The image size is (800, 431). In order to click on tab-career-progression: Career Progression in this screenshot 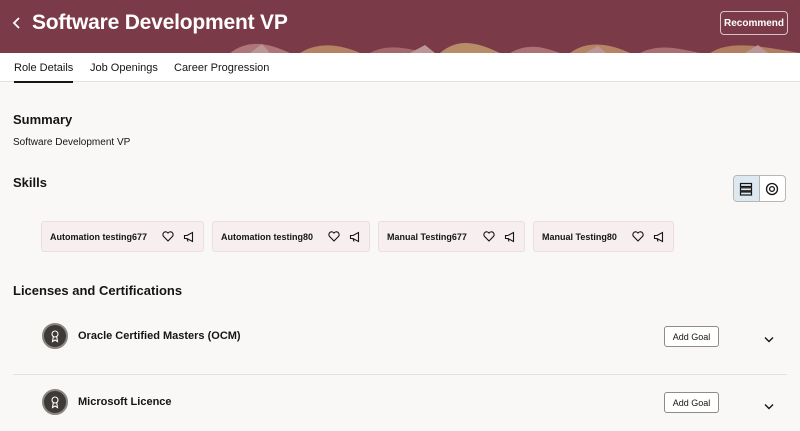, I will do `click(221, 67)`.